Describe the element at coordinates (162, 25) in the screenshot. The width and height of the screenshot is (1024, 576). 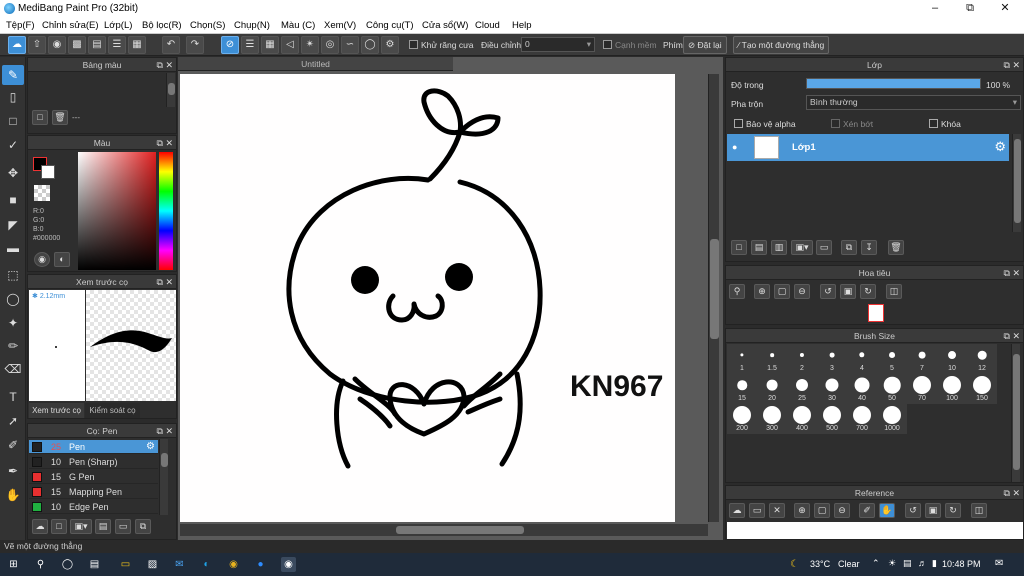
I see `menu-filter: Bộ lọc(R)` at that location.